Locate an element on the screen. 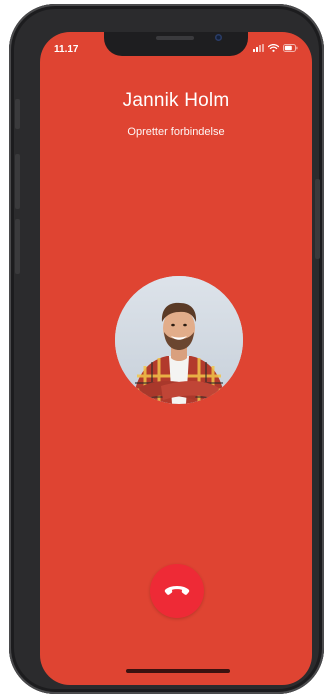  silent-switch is located at coordinates (17, 114).